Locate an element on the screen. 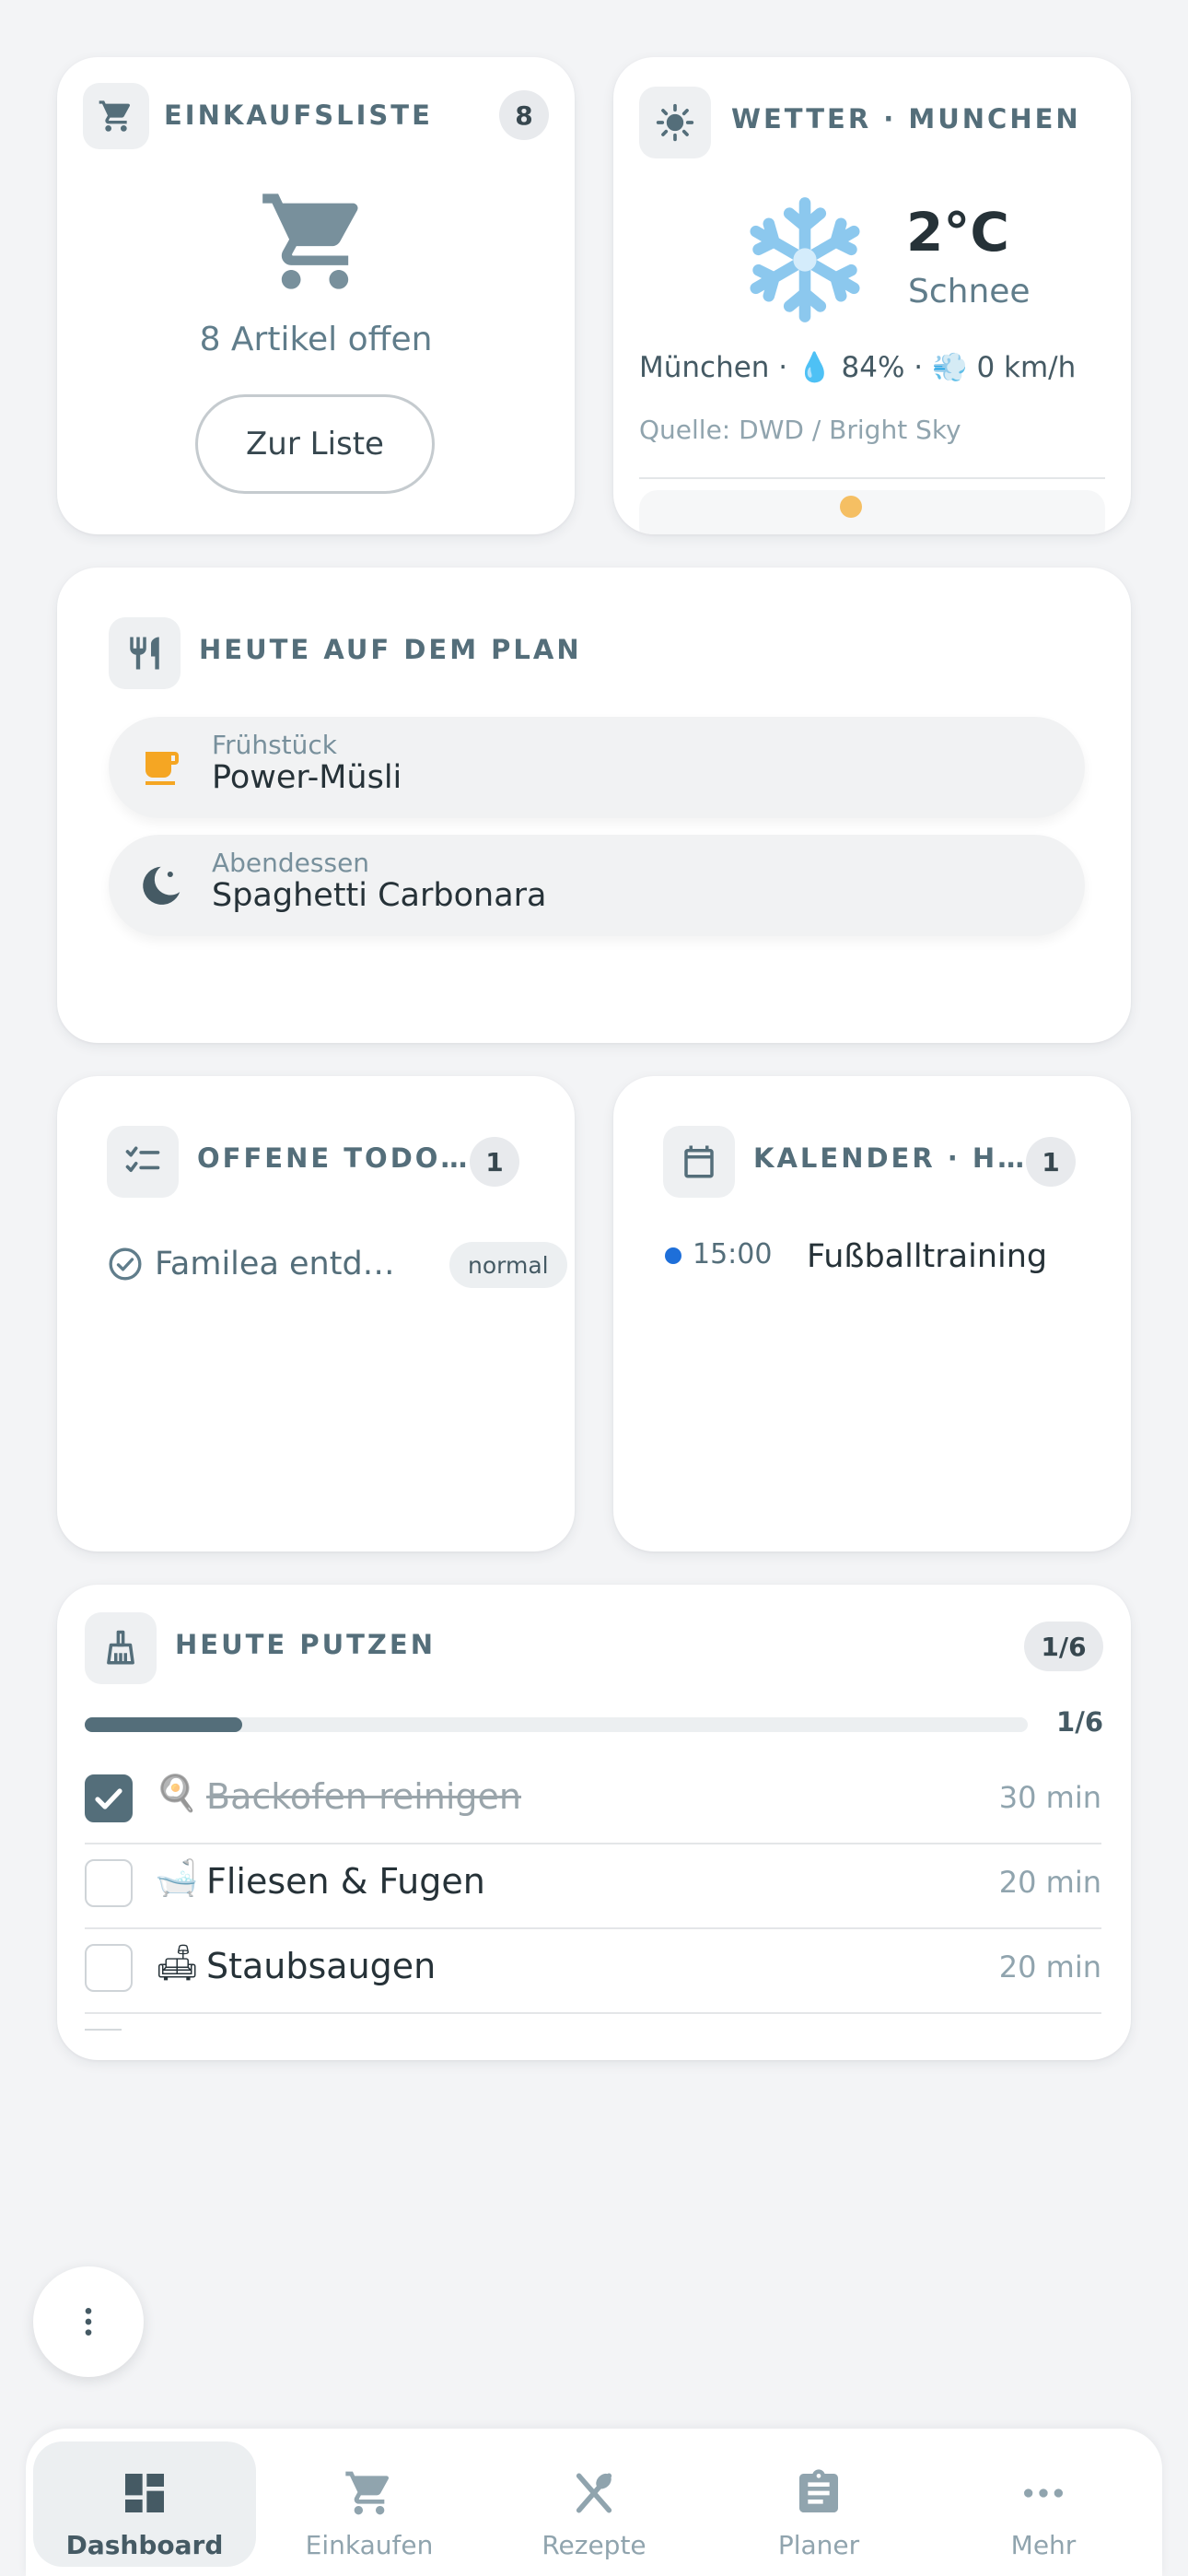 The width and height of the screenshot is (1188, 2576). open-list-button: Zur Liste is located at coordinates (315, 444).